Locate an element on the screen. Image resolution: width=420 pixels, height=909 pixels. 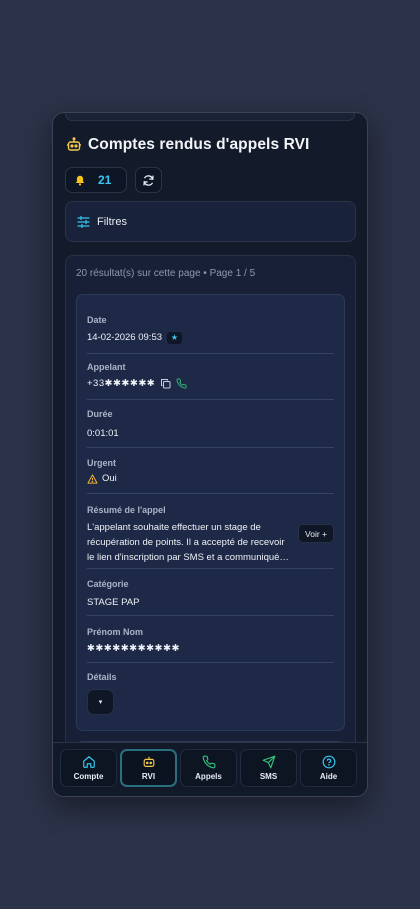
nav-sms: SMS is located at coordinates (268, 768).